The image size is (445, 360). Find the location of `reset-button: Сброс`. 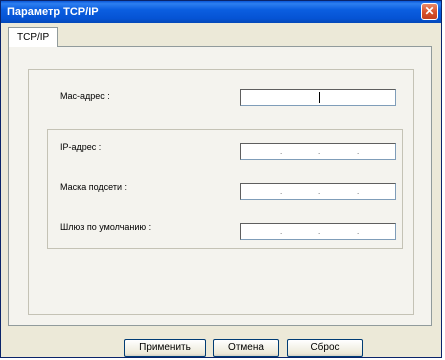

reset-button: Сброс is located at coordinates (325, 348).